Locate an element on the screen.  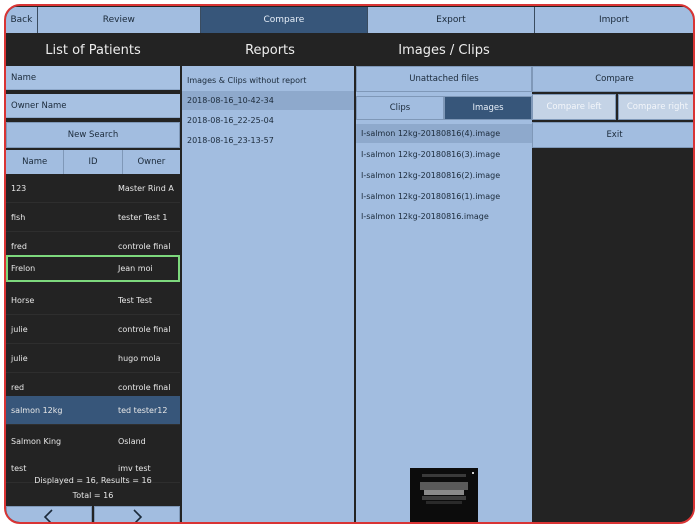
table-row: Horse Test Test is located at coordinates (93, 300).